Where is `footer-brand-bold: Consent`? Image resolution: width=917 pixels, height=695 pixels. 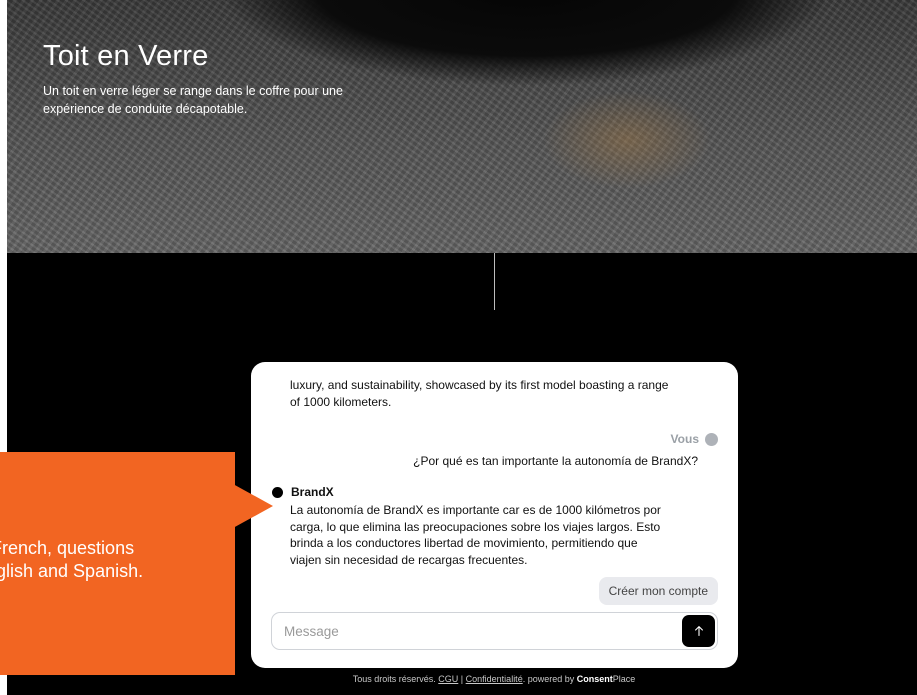
footer-brand-bold: Consent is located at coordinates (594, 679).